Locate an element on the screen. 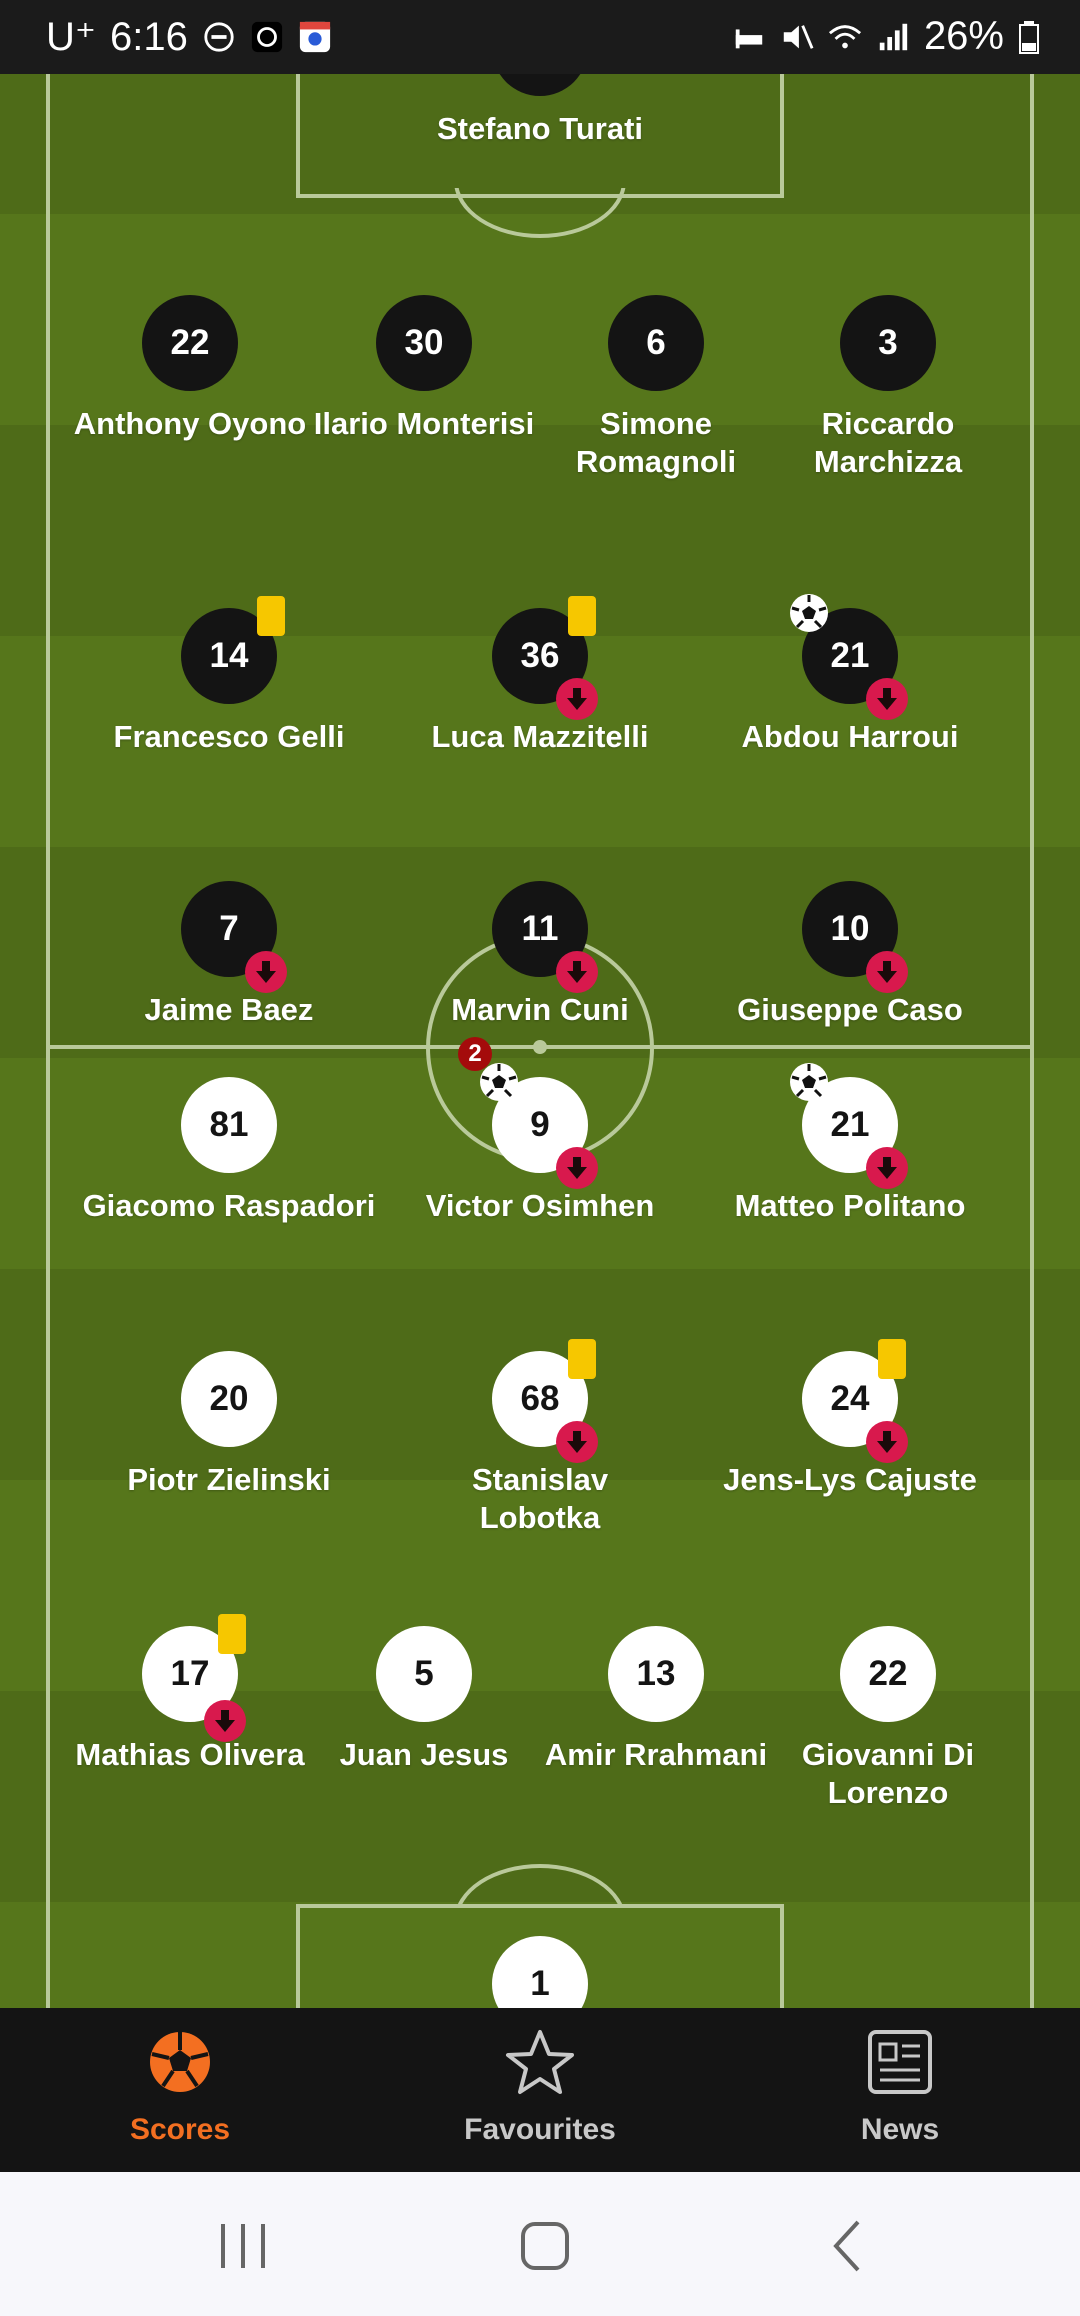 The height and width of the screenshot is (2316, 1080). player-home-midfielder: 14 Francesco Gelli is located at coordinates (229, 676).